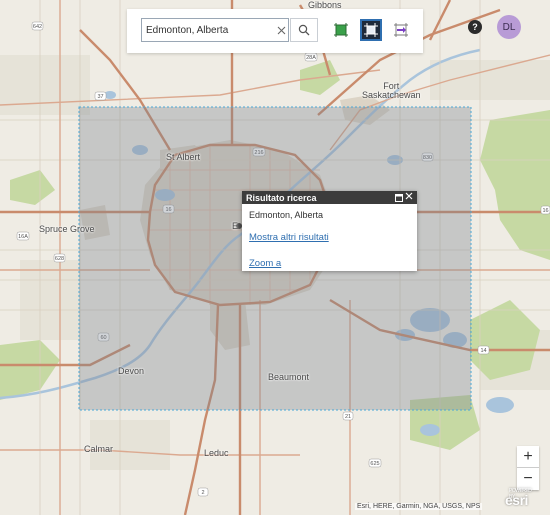  I want to click on show-more-results-link: Mostra altri risultati, so click(333, 237).